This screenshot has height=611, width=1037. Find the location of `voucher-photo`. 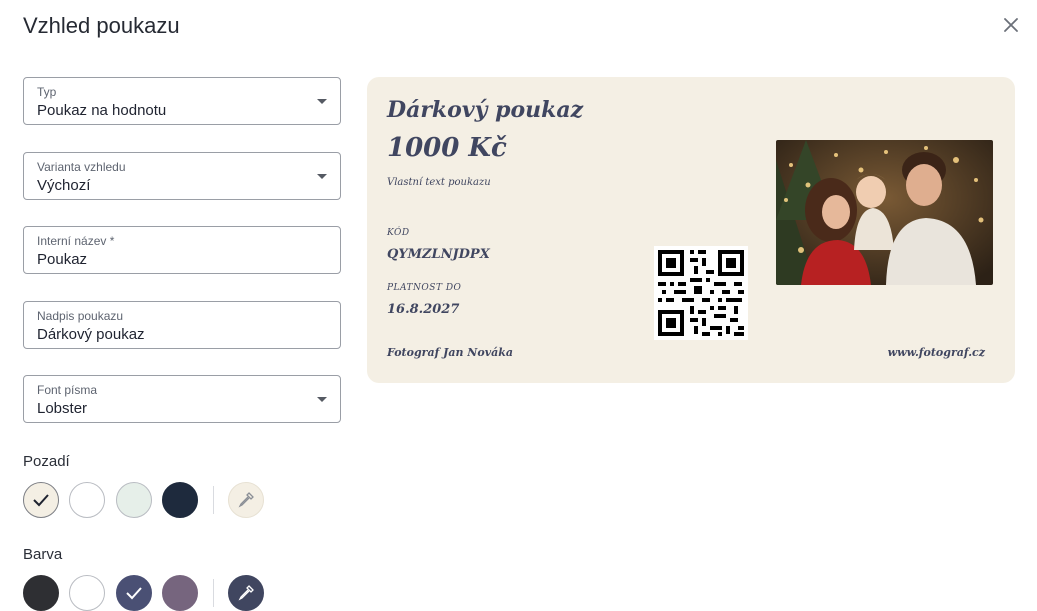

voucher-photo is located at coordinates (884, 212).